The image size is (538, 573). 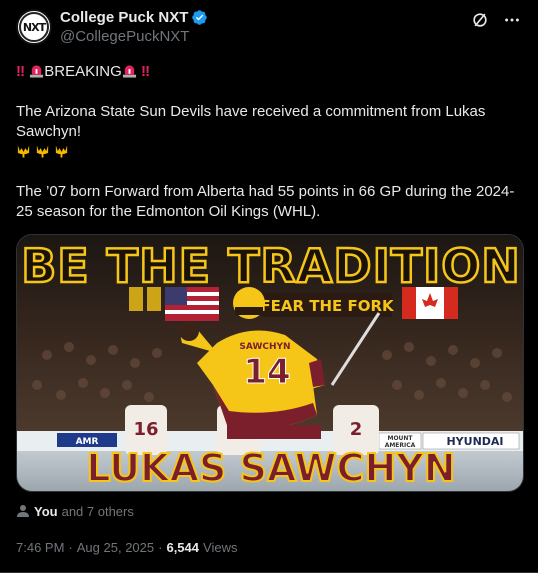 What do you see at coordinates (512, 20) in the screenshot?
I see `more-options-icon` at bounding box center [512, 20].